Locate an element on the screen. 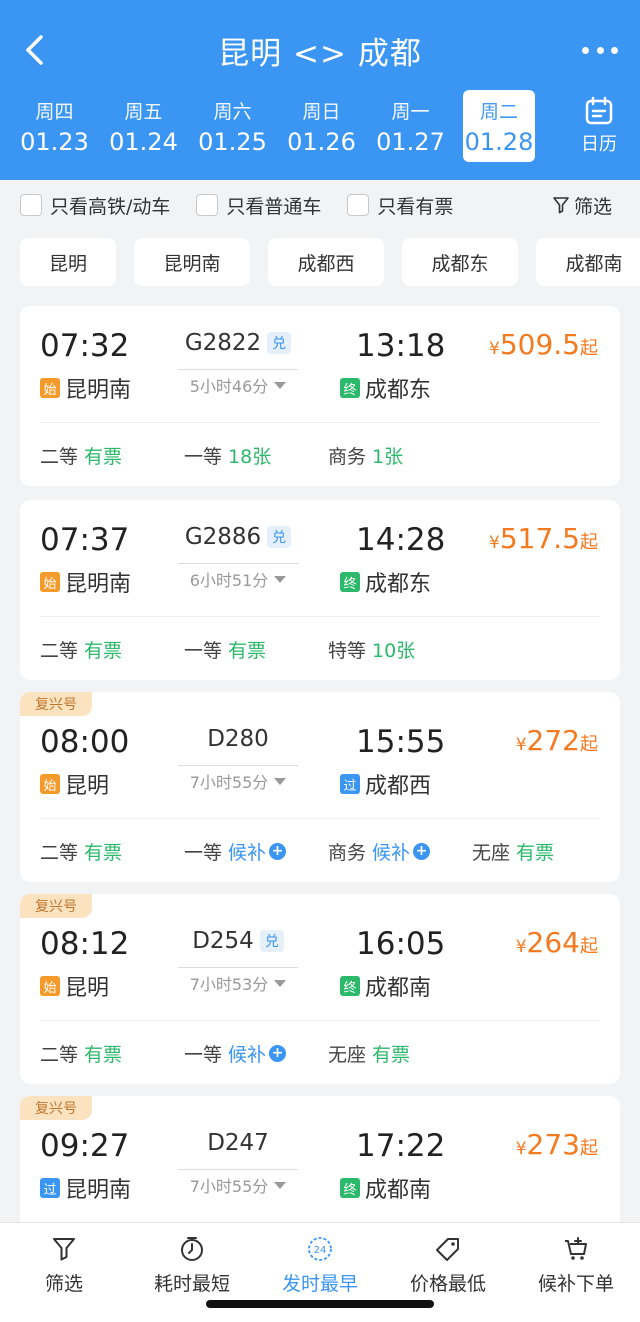  arrival-station-name: 成都南 is located at coordinates (398, 1190).